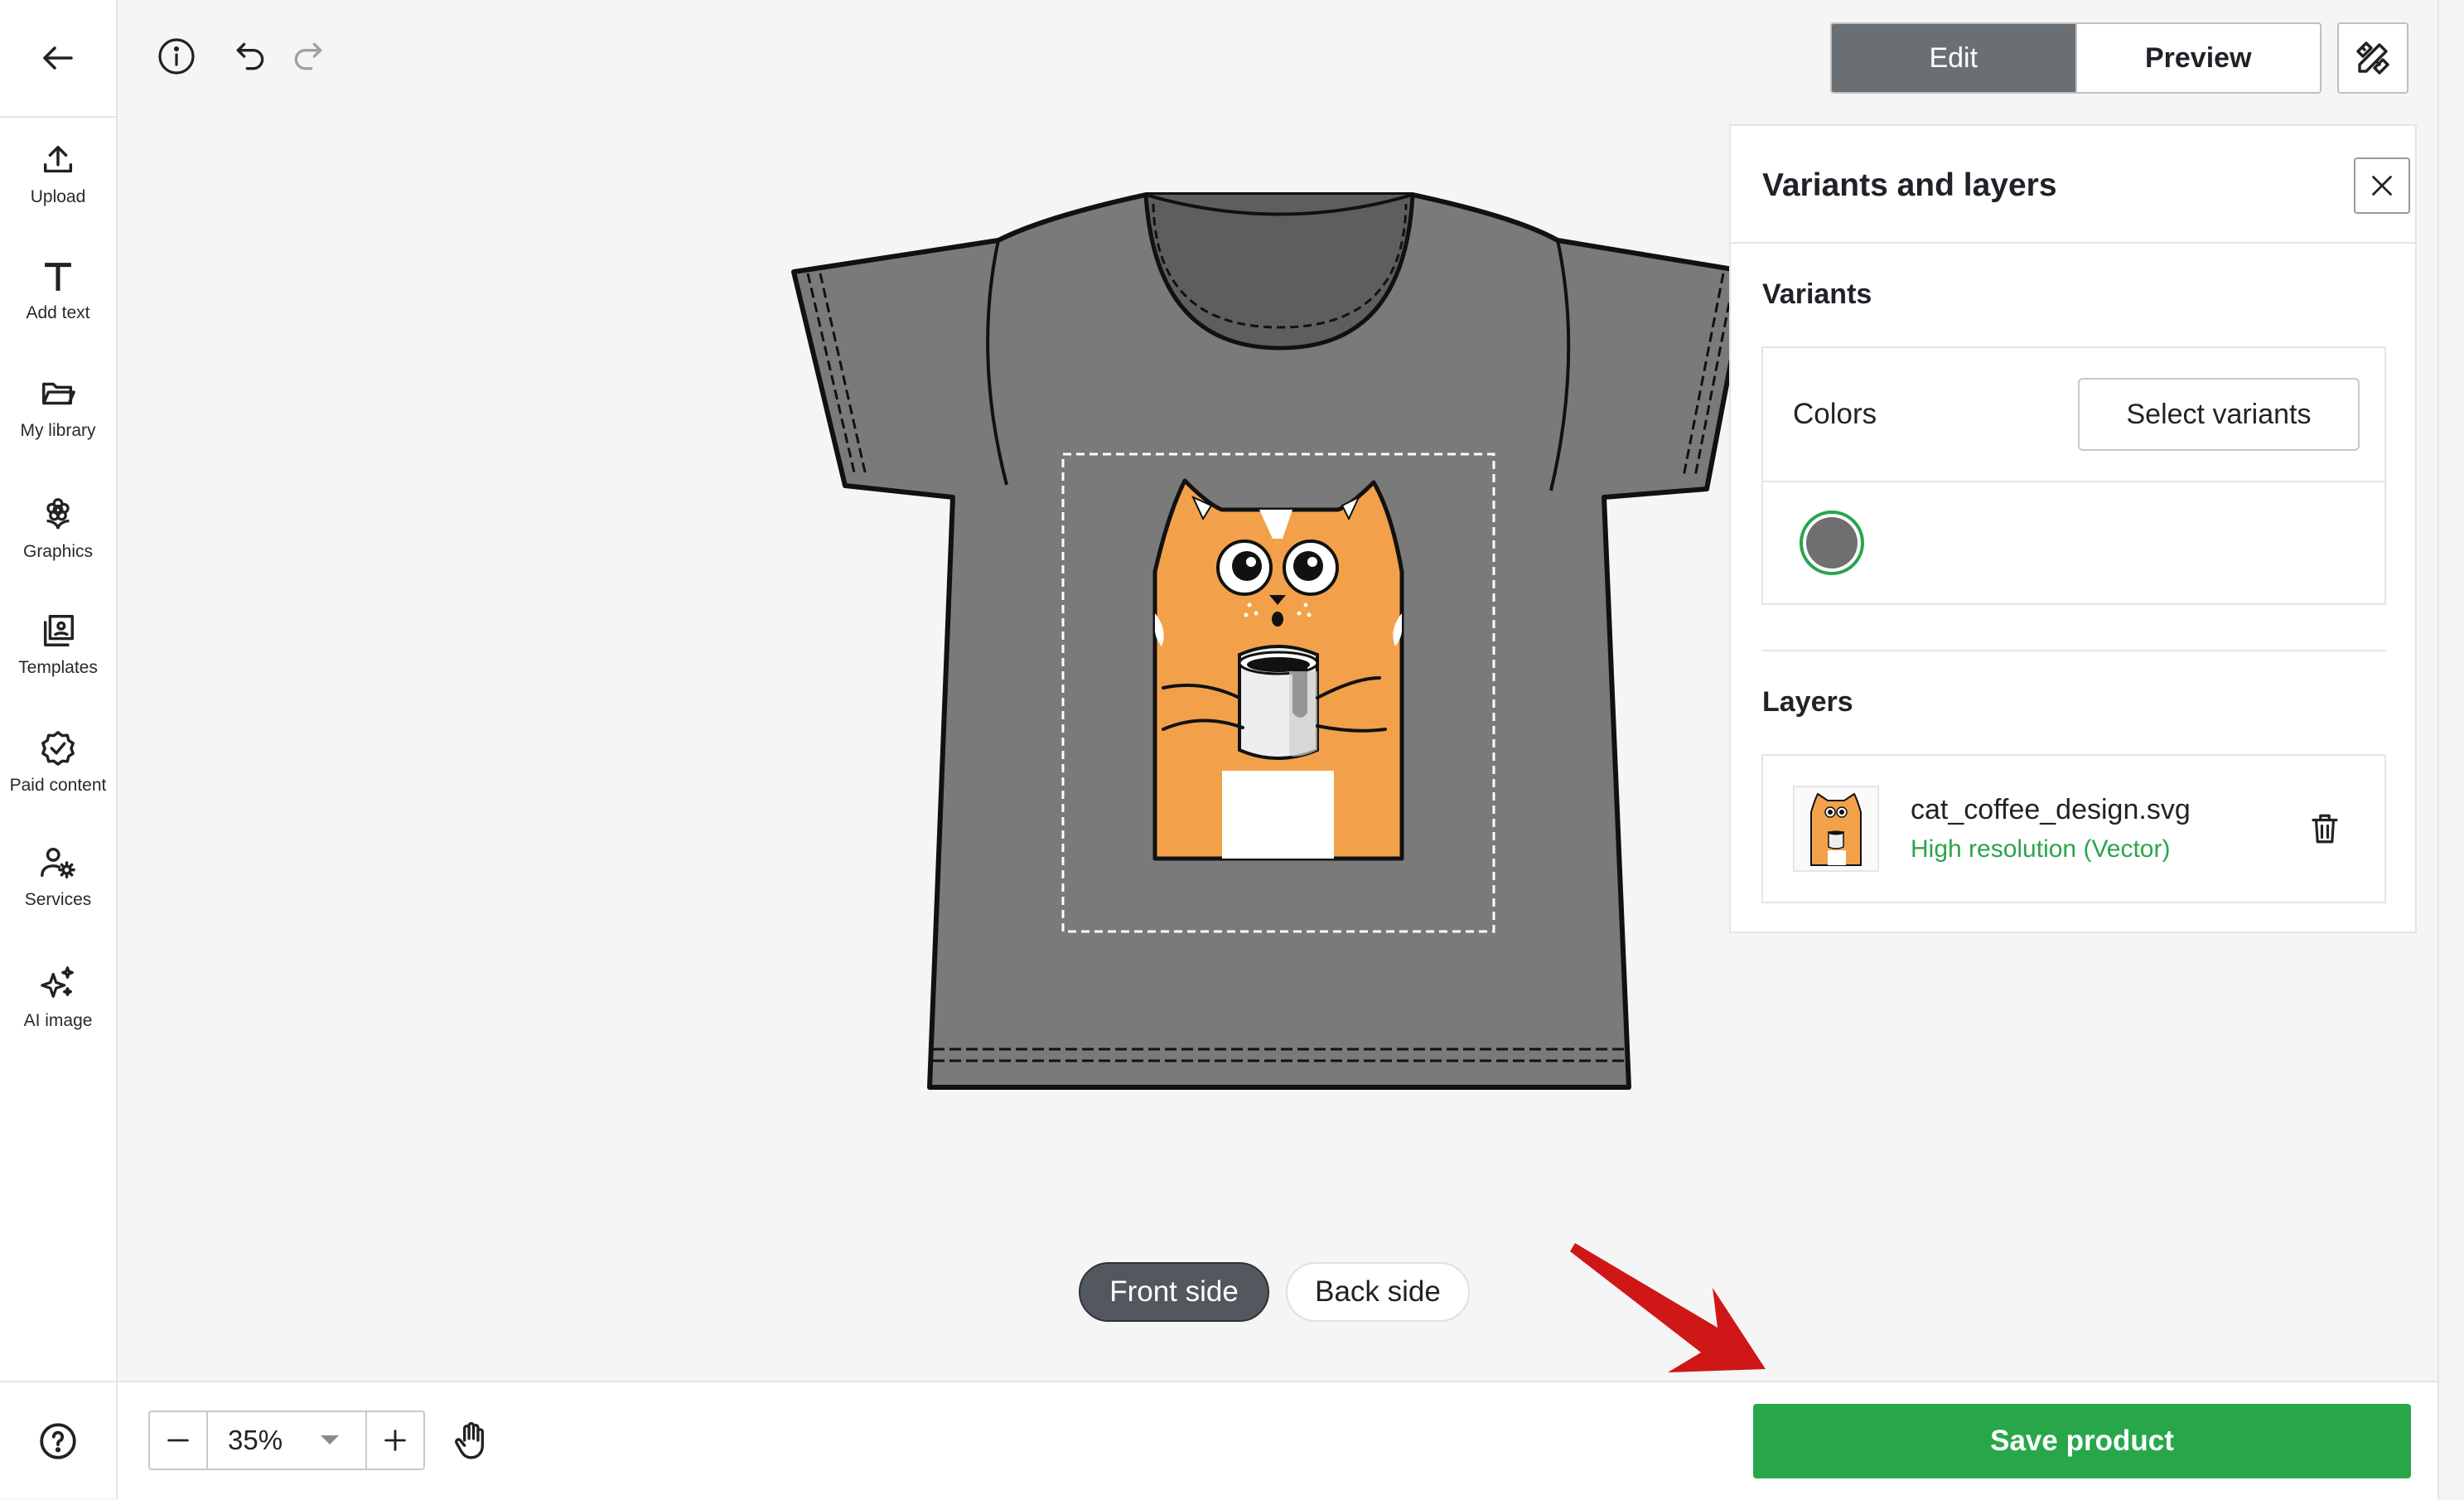 This screenshot has width=2464, height=1500. I want to click on sidebar-item-add-text: Add text, so click(58, 290).